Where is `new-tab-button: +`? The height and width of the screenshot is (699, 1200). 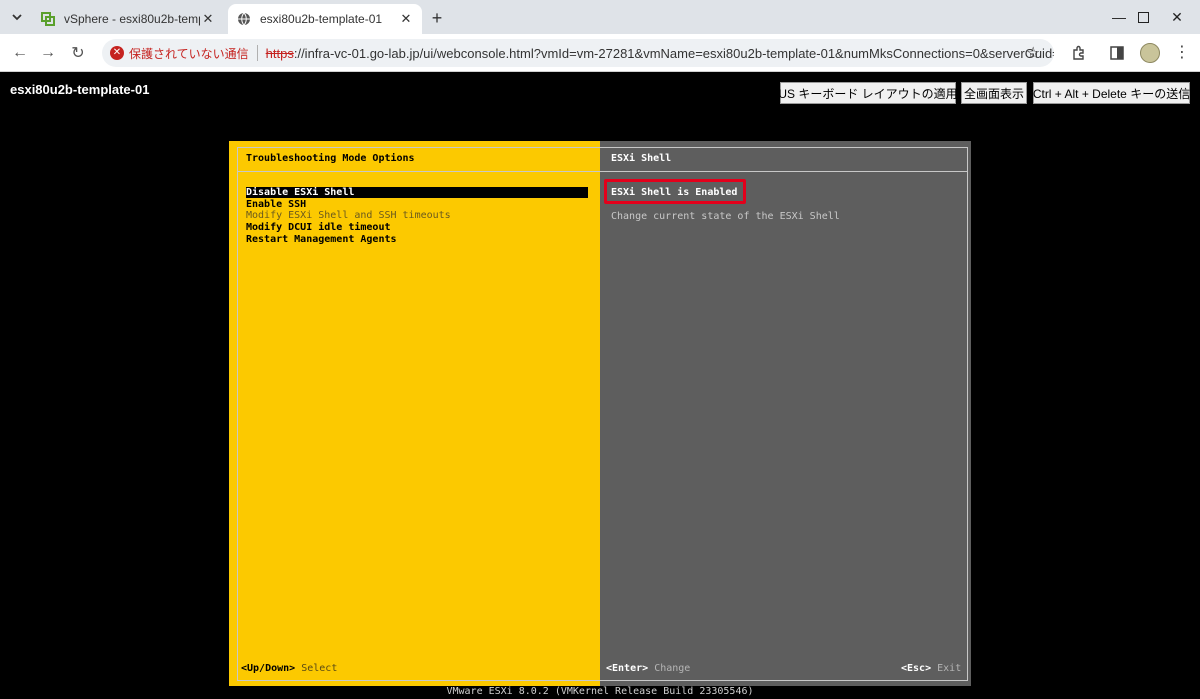
new-tab-button: + is located at coordinates (437, 18).